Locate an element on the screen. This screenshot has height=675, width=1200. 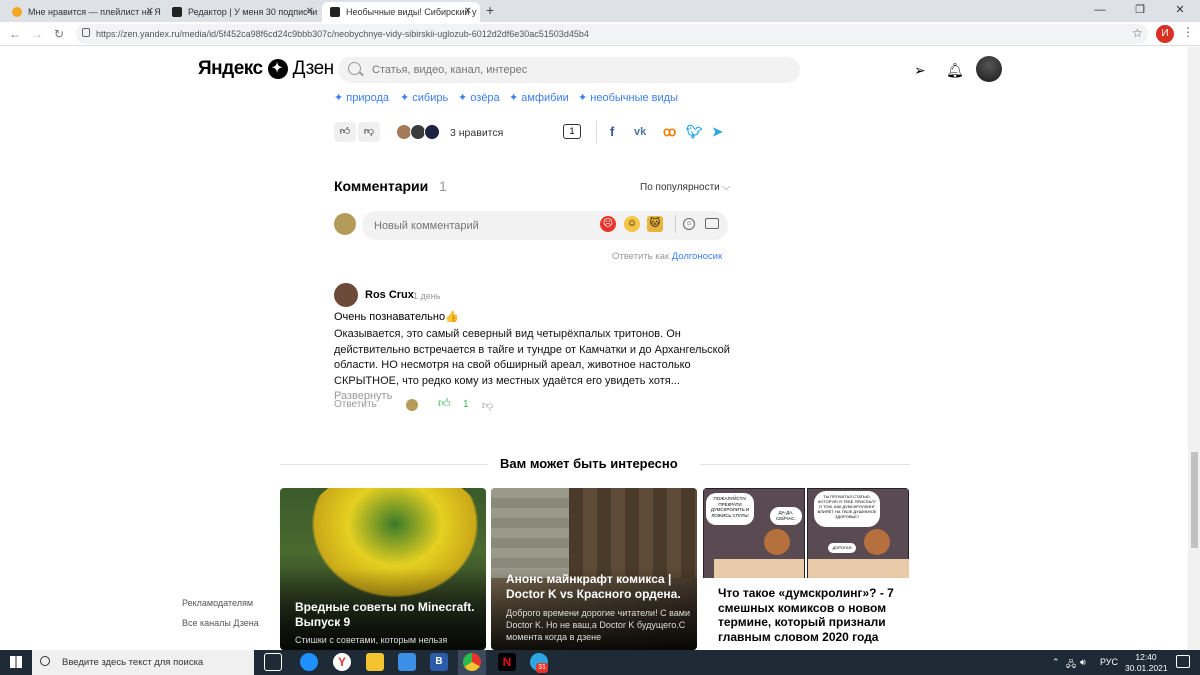
facebook-icon: f is located at coordinates (612, 131).